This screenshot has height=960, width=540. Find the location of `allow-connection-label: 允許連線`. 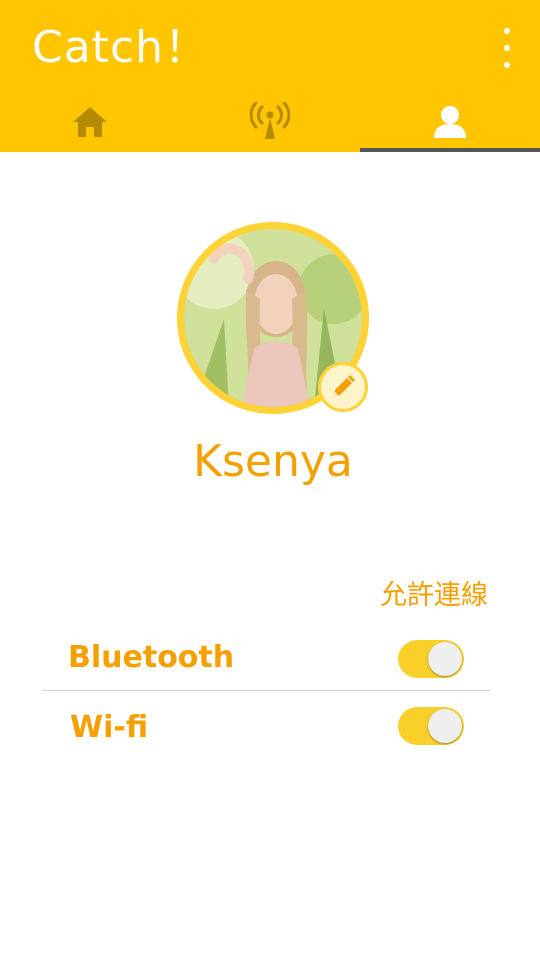

allow-connection-label: 允許連線 is located at coordinates (434, 595).